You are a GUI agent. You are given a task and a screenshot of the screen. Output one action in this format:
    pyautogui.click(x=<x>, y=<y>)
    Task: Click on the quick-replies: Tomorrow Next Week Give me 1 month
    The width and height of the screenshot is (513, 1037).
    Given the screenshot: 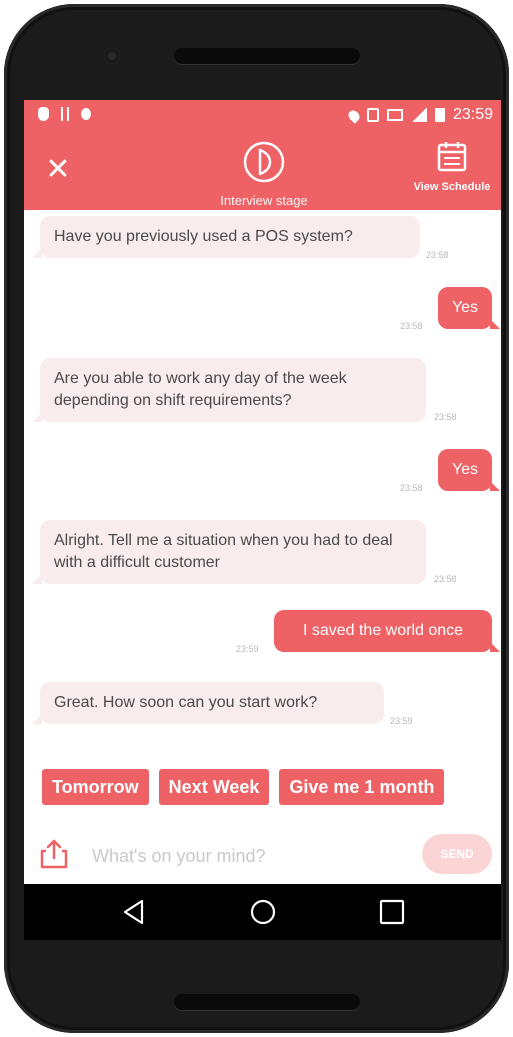 What is the action you would take?
    pyautogui.click(x=243, y=787)
    